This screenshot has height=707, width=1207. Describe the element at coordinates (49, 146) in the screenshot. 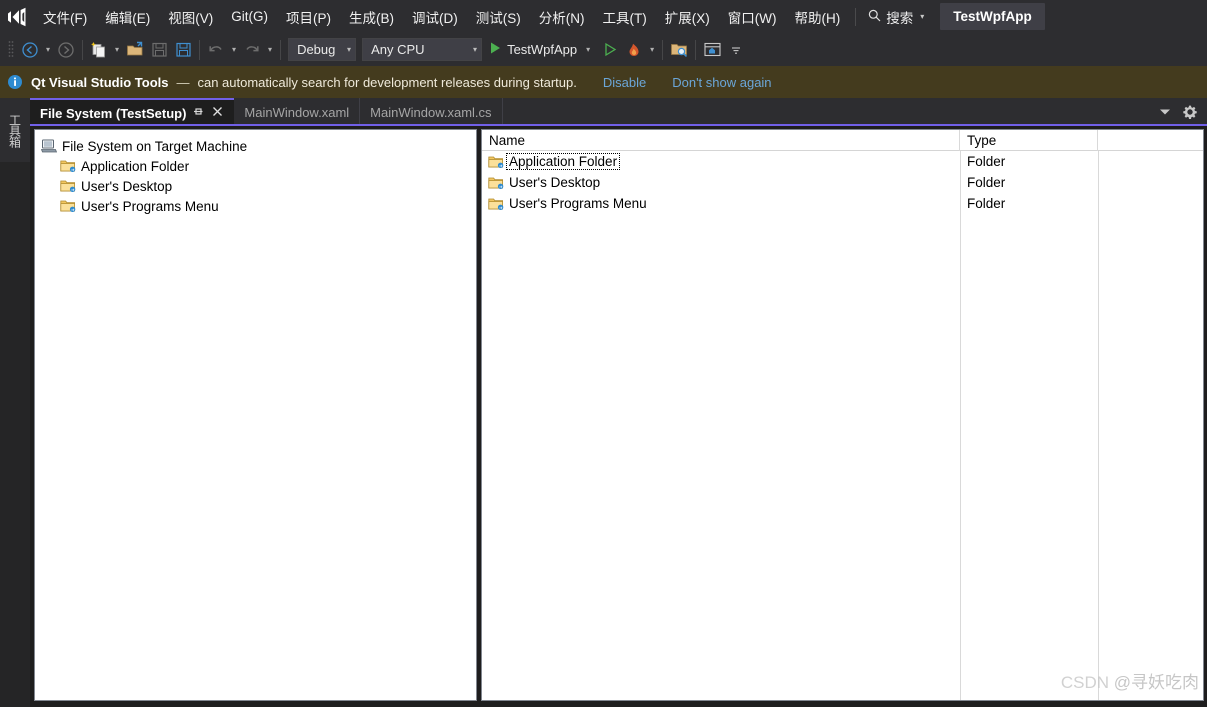

I see `computer-icon` at that location.